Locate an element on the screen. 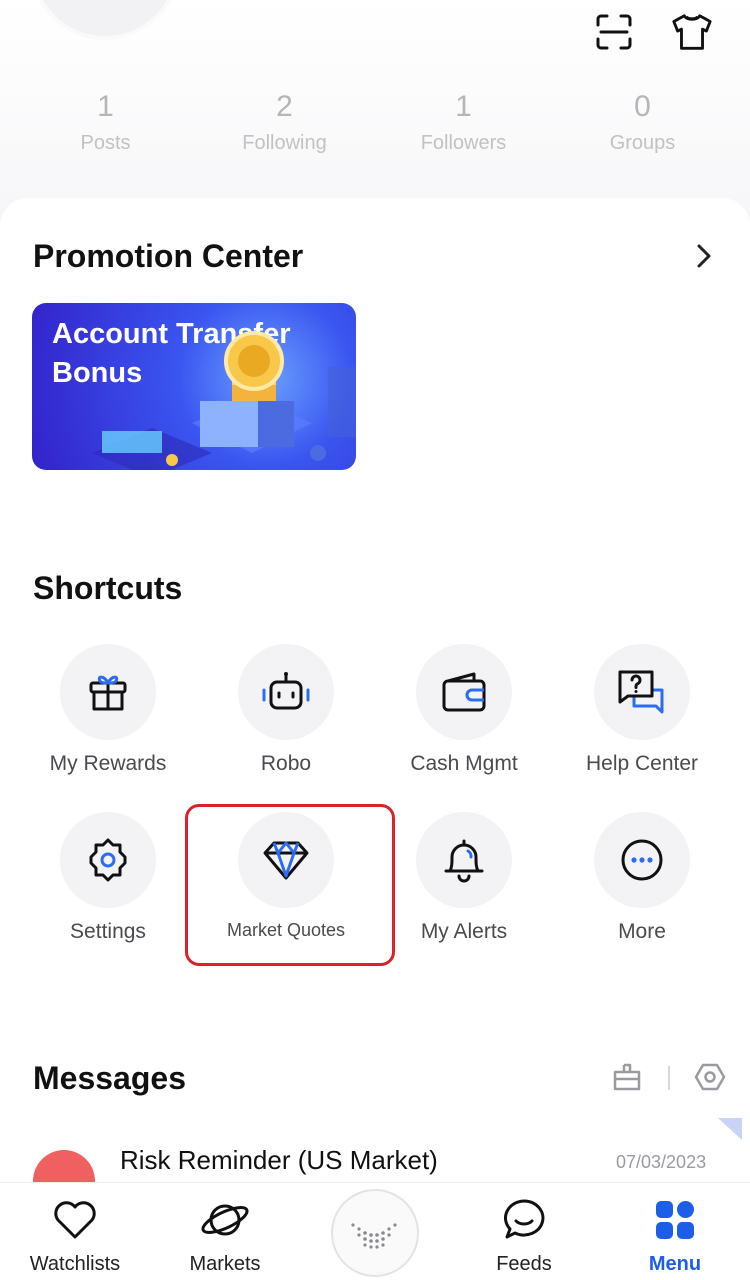 The height and width of the screenshot is (1280, 750). chevron-right-icon is located at coordinates (704, 258).